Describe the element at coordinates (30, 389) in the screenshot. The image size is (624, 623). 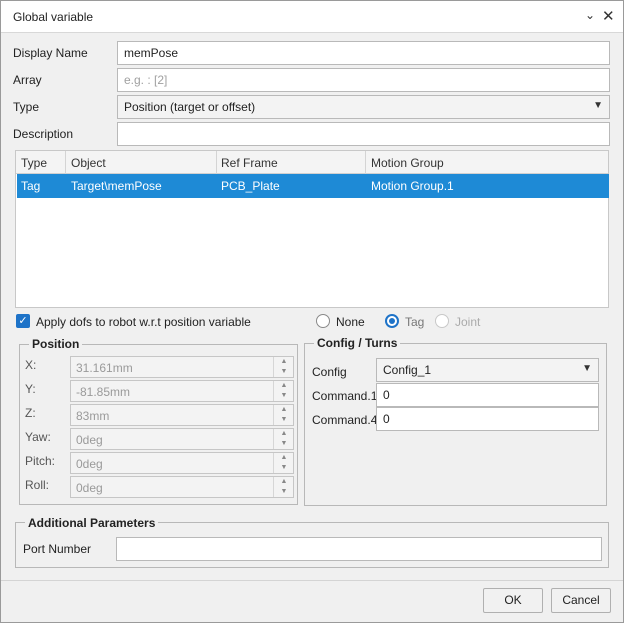
I see `y-label: Y:` at that location.